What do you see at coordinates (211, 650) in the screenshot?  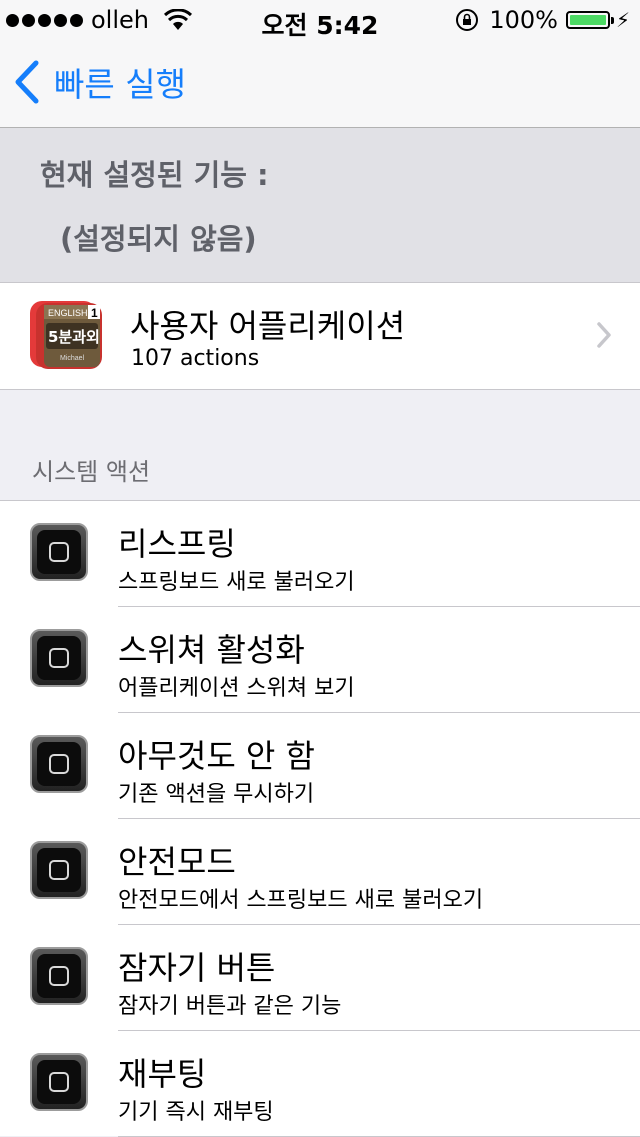 I see `list-item-title: 스위쳐 활성화` at bounding box center [211, 650].